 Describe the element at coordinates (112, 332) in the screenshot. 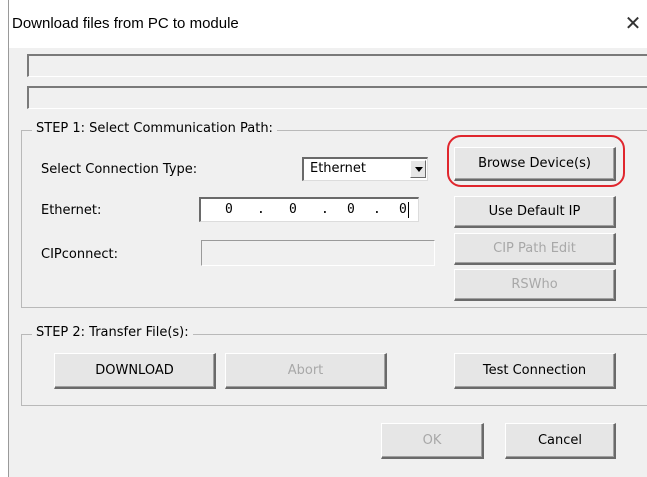

I see `step2-legend: STEP 2: Transfer File(s):` at that location.